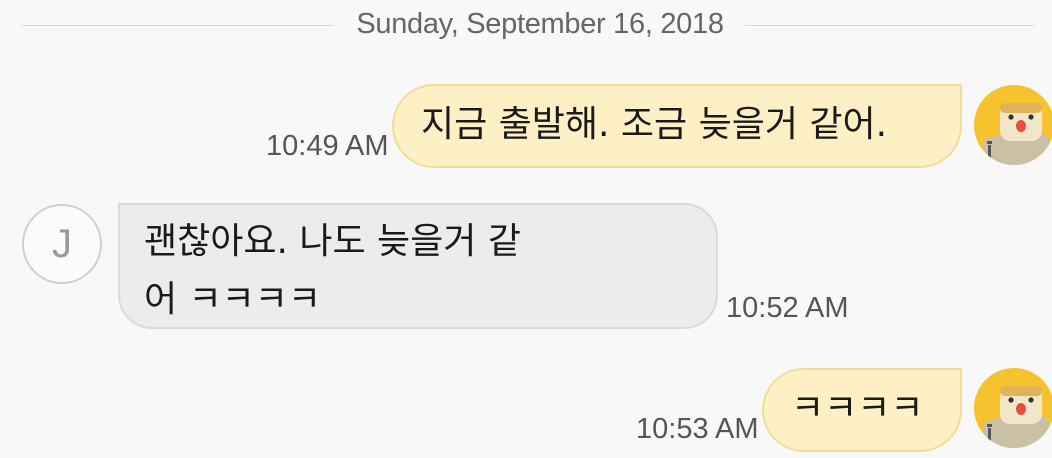  I want to click on message-text-line: 괜찮아요. 나도 늦을거 같, so click(332, 241).